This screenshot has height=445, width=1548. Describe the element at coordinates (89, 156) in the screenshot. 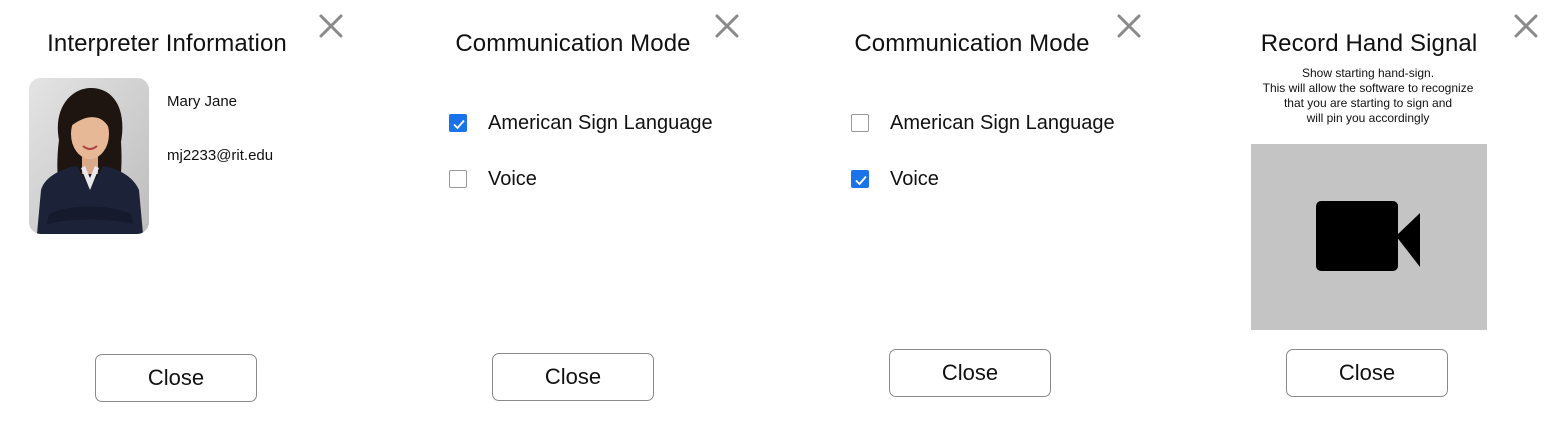

I see `interpreter-avatar` at that location.